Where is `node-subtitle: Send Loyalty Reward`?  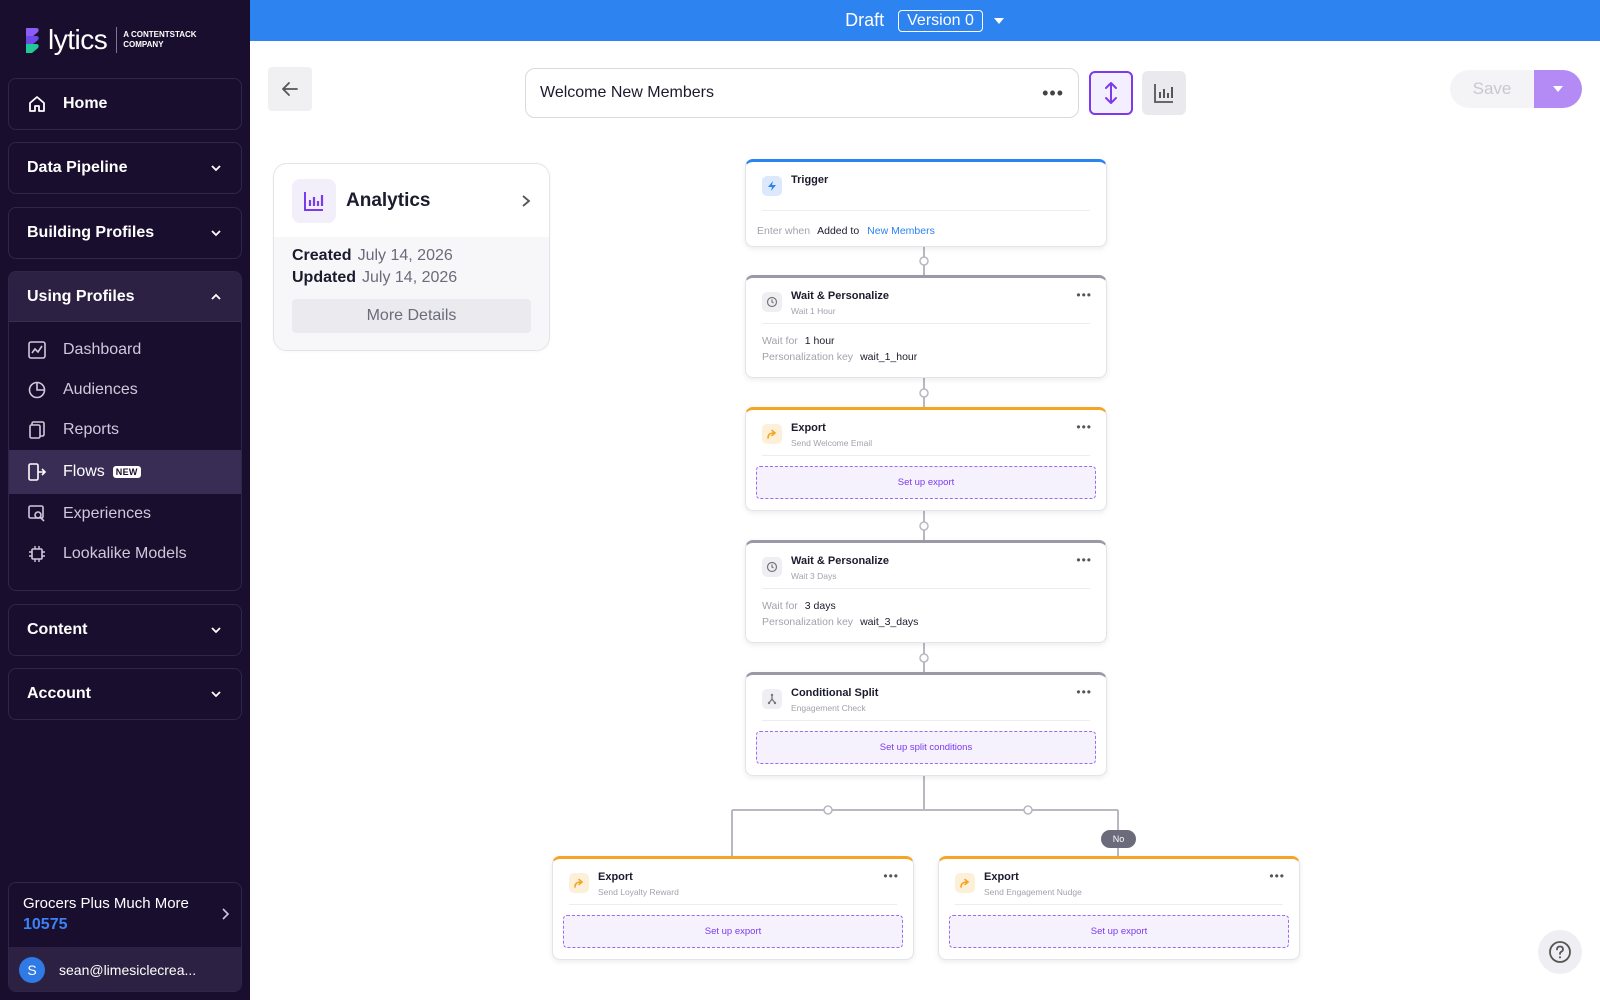
node-subtitle: Send Loyalty Reward is located at coordinates (638, 892).